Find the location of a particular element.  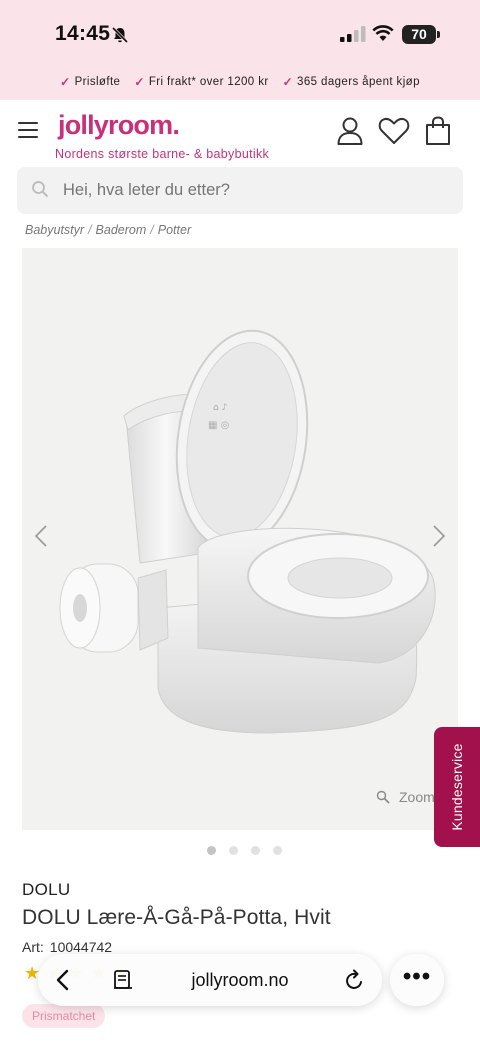

breadcrumb-item: Babyutstyr is located at coordinates (54, 230).